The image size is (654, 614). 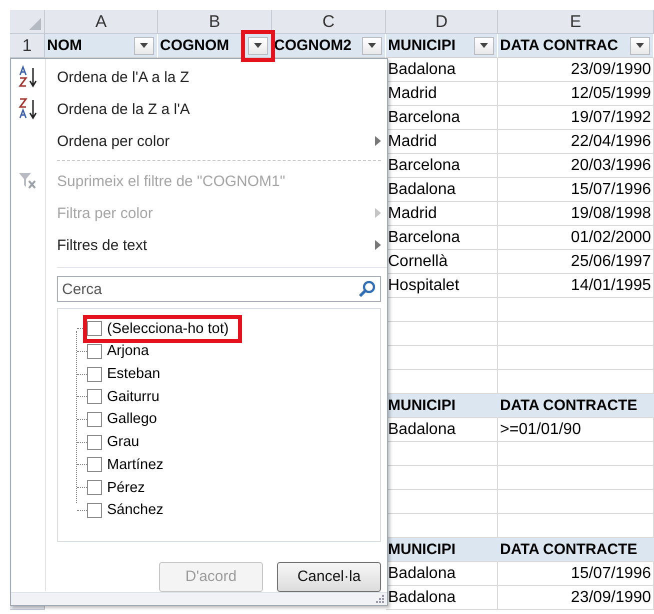 I want to click on table-cell: 25/06/1997, so click(x=576, y=262).